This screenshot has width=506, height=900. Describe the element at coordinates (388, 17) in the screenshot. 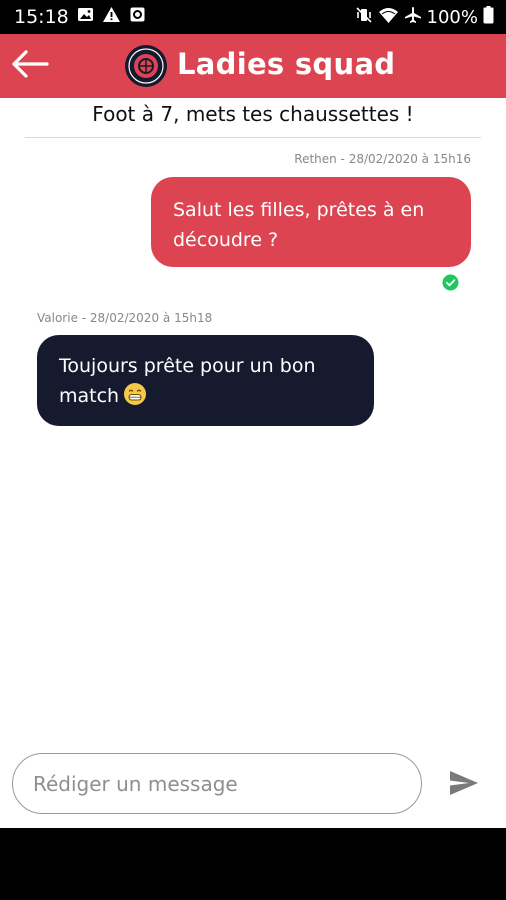

I see `wifi-icon` at that location.